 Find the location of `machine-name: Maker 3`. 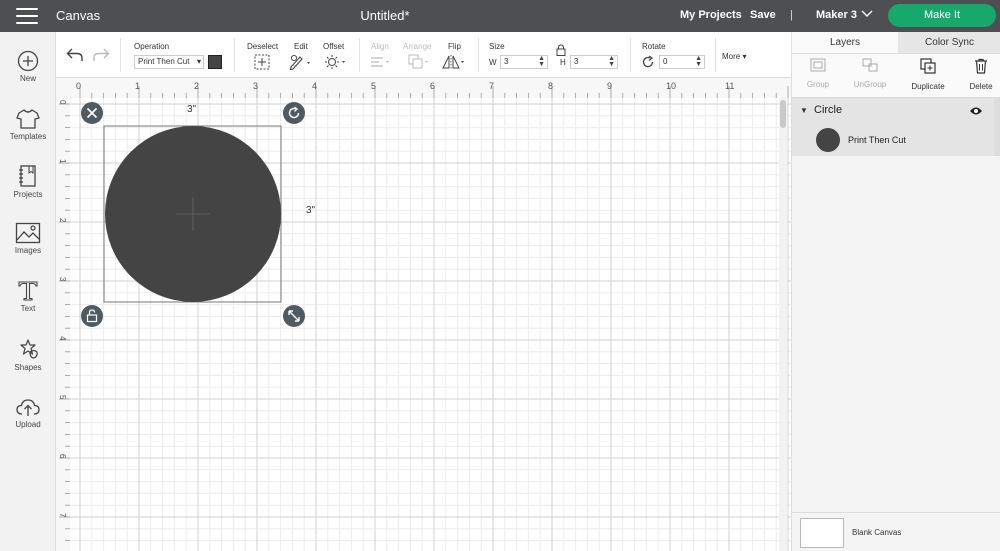

machine-name: Maker 3 is located at coordinates (836, 15).